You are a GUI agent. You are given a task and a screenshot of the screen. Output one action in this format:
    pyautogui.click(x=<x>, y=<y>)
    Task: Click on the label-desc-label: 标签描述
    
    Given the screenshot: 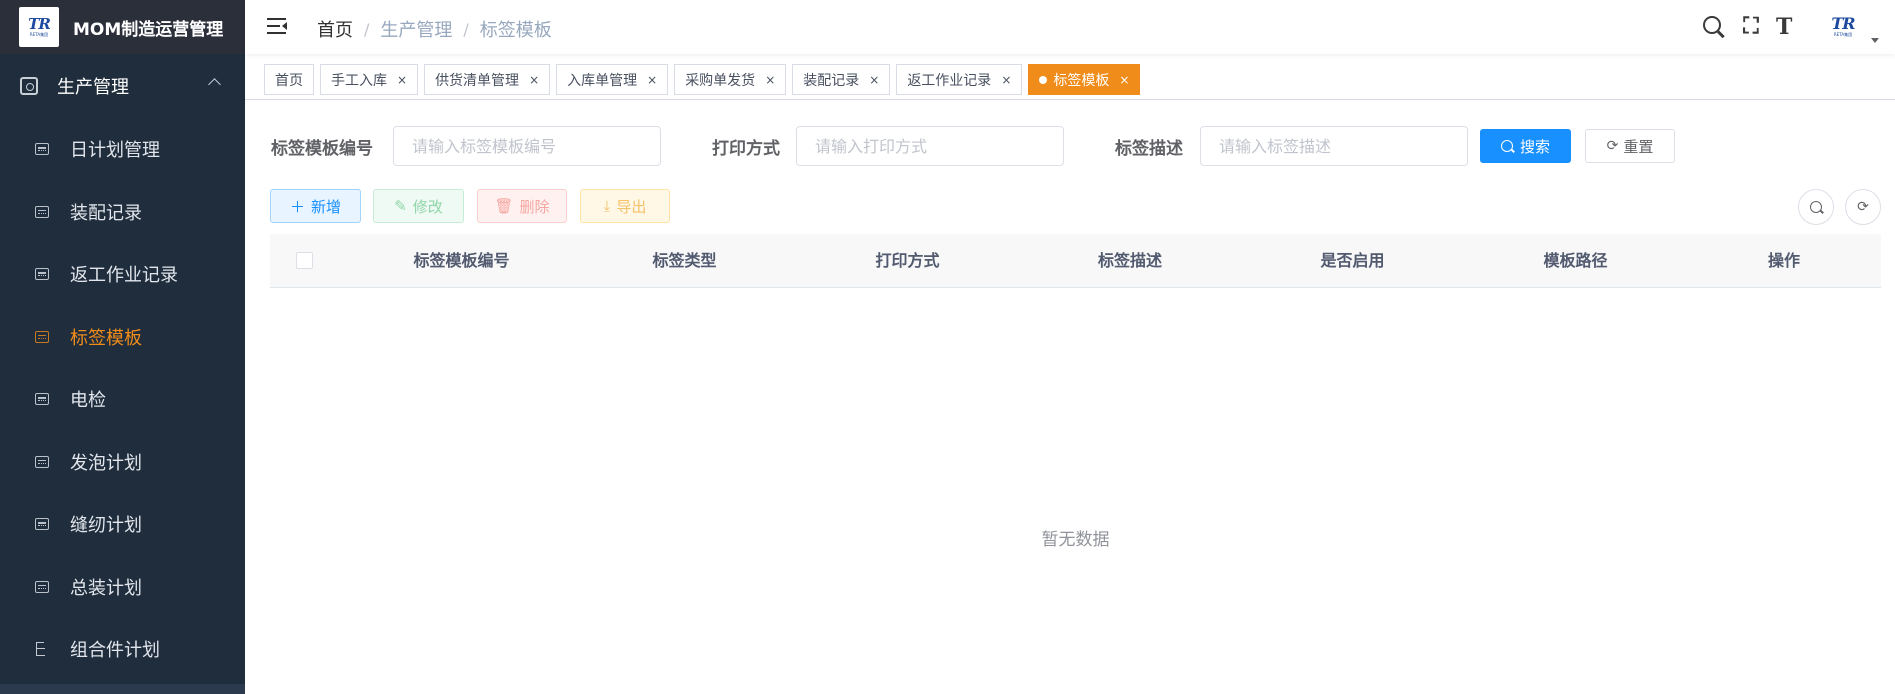 What is the action you would take?
    pyautogui.click(x=1149, y=149)
    